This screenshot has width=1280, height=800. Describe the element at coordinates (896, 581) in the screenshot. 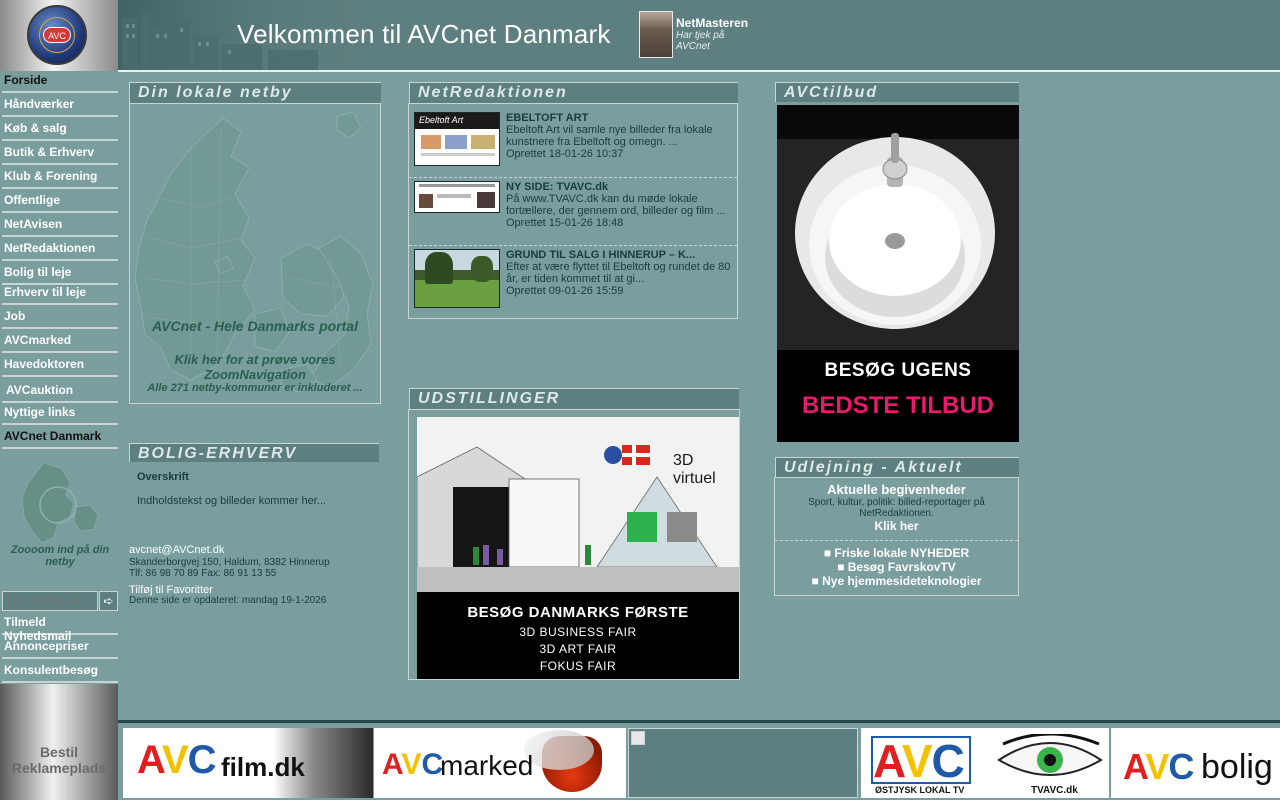

I see `link-hjemmesideteknologier: ■ Nye hjemmesideteknologier` at that location.